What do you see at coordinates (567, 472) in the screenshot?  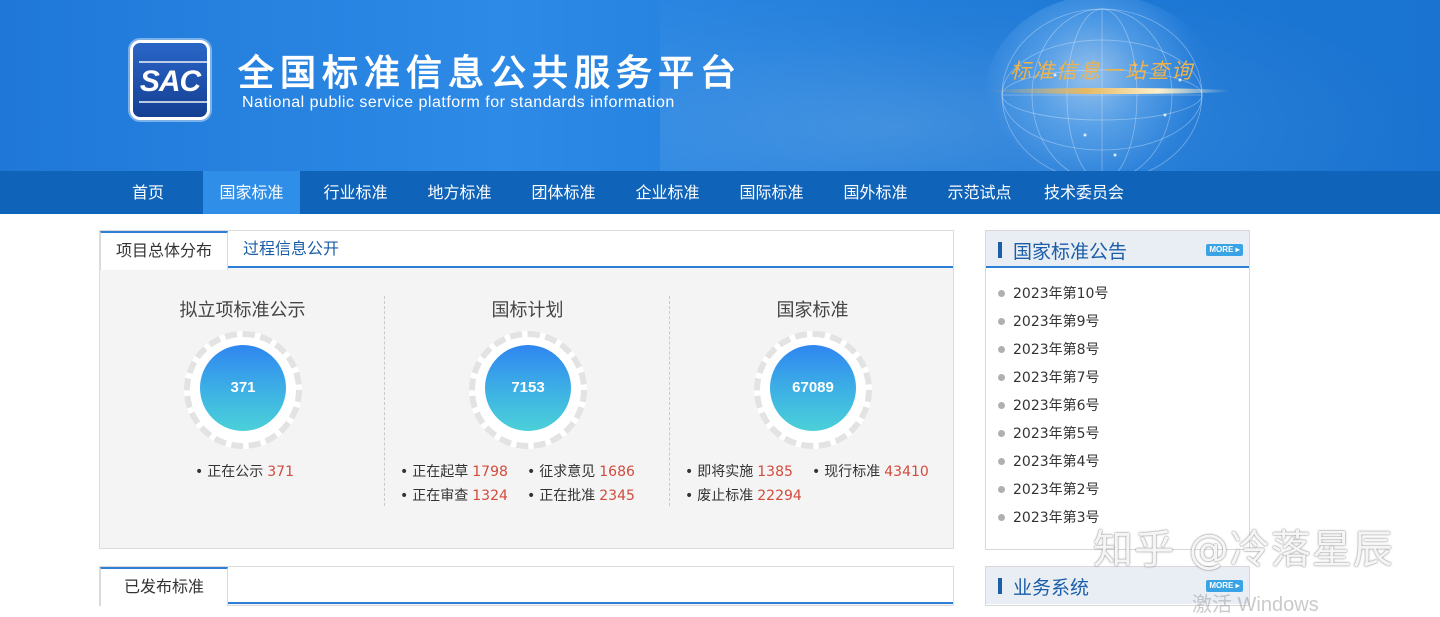 I see `stat-label: 征求意见` at bounding box center [567, 472].